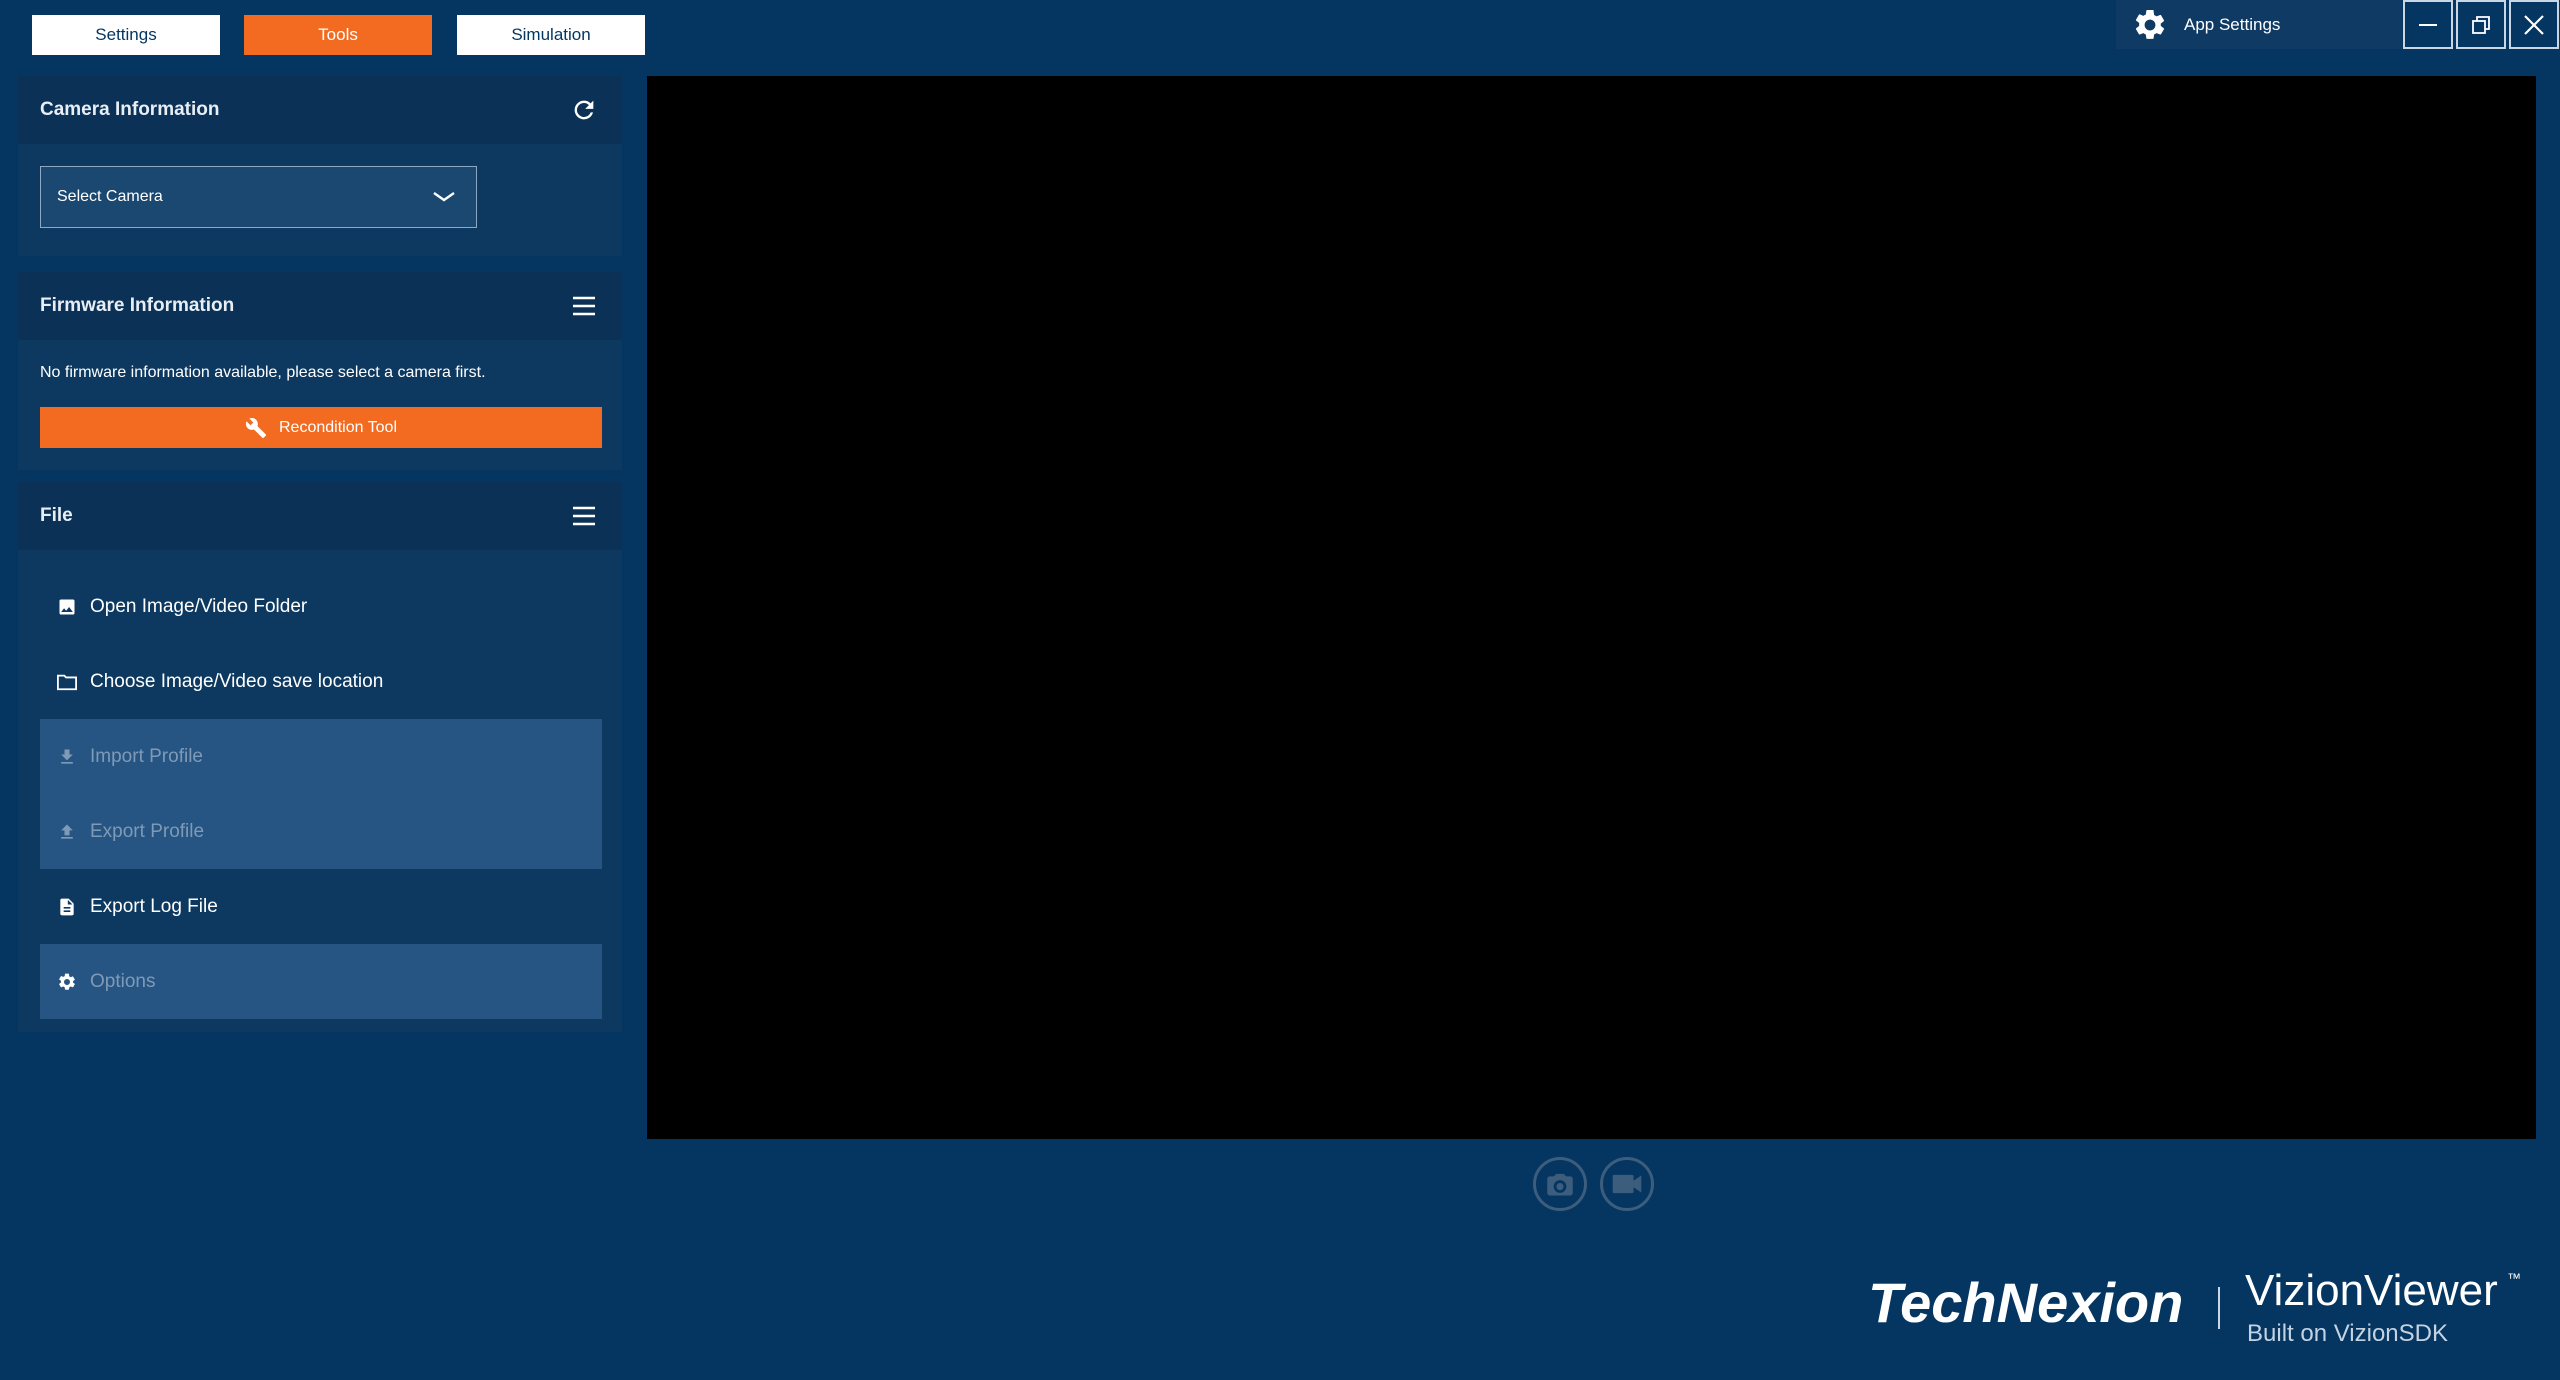  I want to click on snapshot-button, so click(1560, 1184).